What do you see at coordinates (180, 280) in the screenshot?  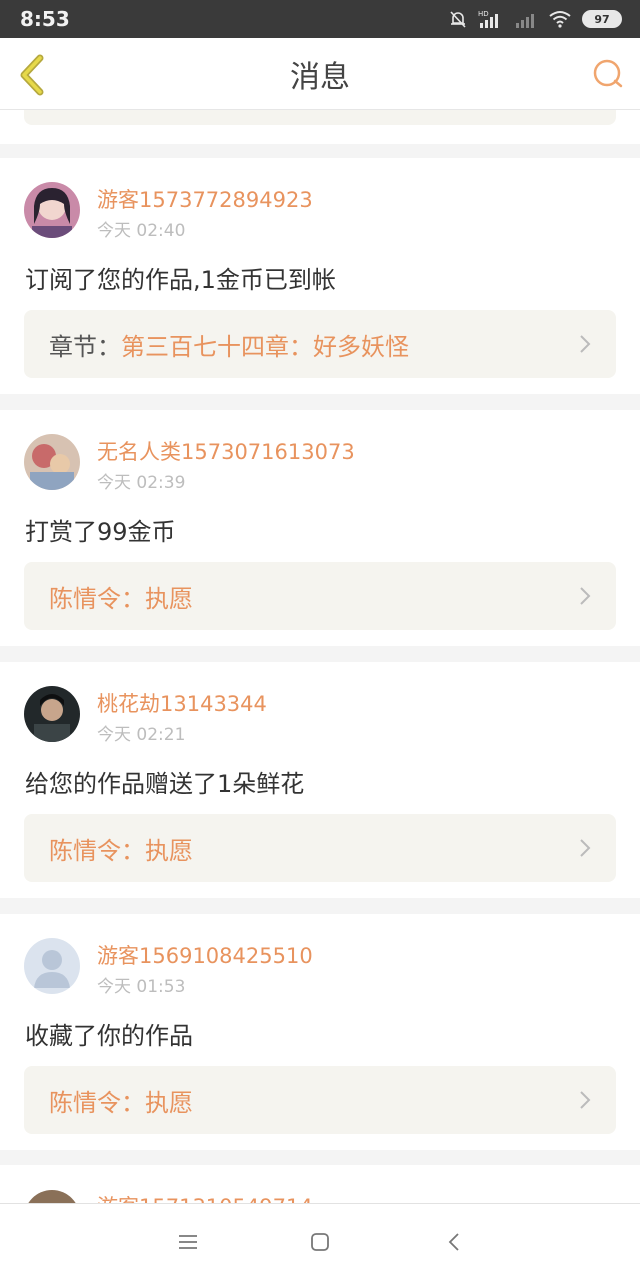 I see `message-text: 订阅了您的作品,1金币已到帐` at bounding box center [180, 280].